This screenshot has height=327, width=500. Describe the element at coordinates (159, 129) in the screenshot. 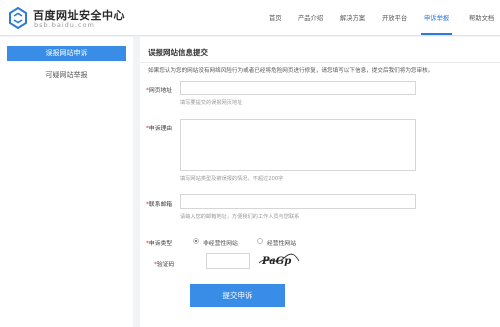

I see `reason-label: *申诉理由` at that location.